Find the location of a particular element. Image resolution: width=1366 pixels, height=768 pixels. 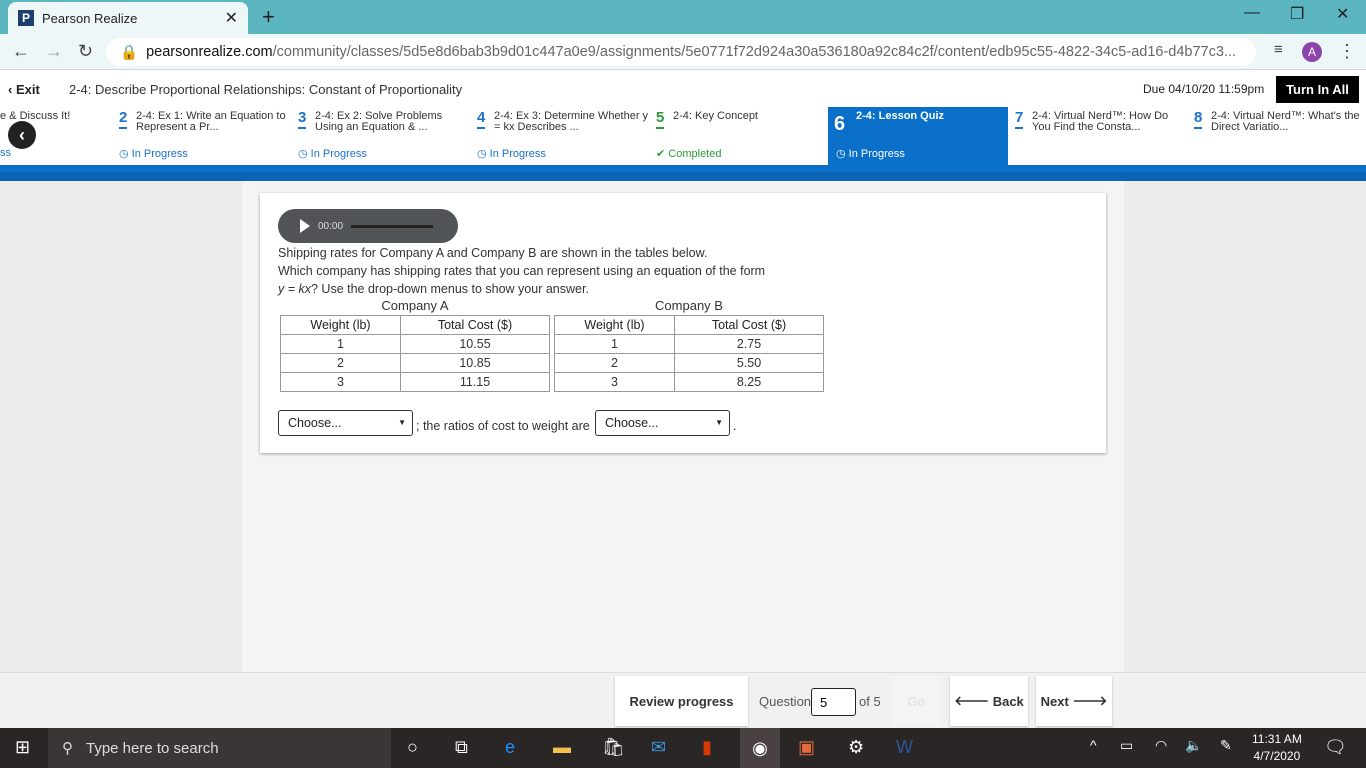

cortana-icon: ○ is located at coordinates (412, 747).